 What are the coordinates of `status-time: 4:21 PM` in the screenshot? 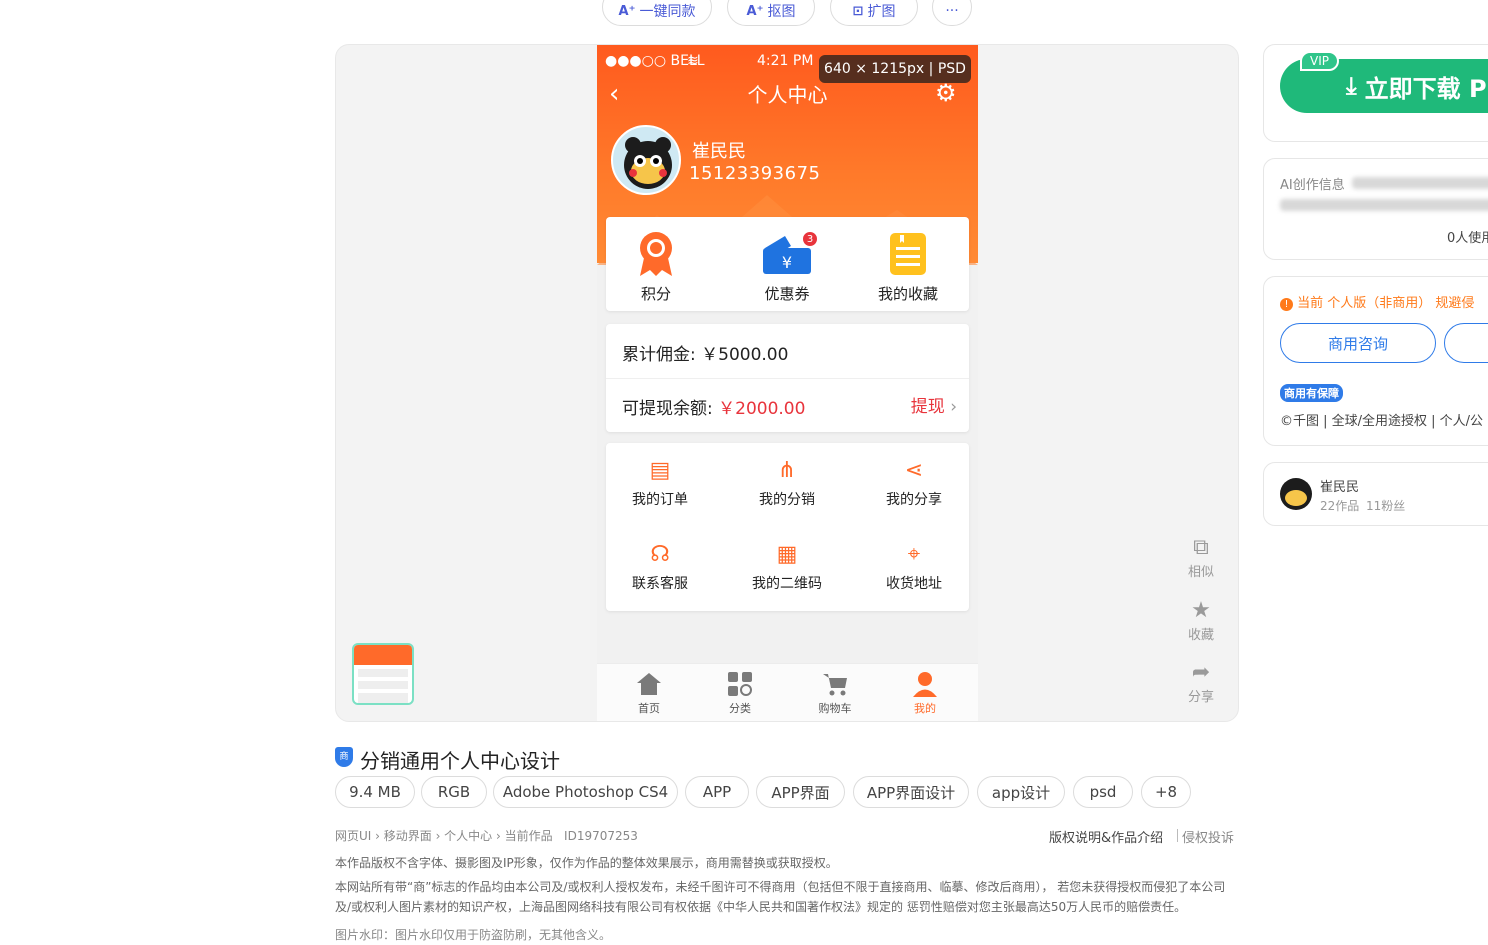 It's located at (785, 61).